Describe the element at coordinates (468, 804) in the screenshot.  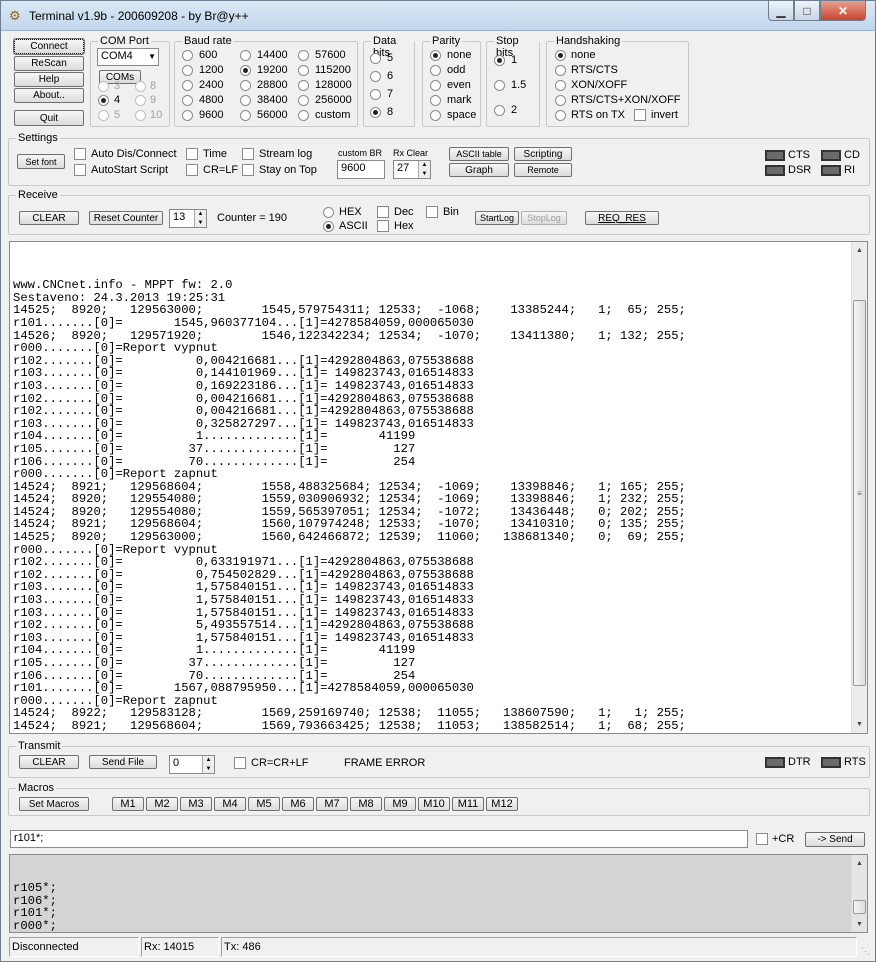
I see `macro-button-m11: M11` at that location.